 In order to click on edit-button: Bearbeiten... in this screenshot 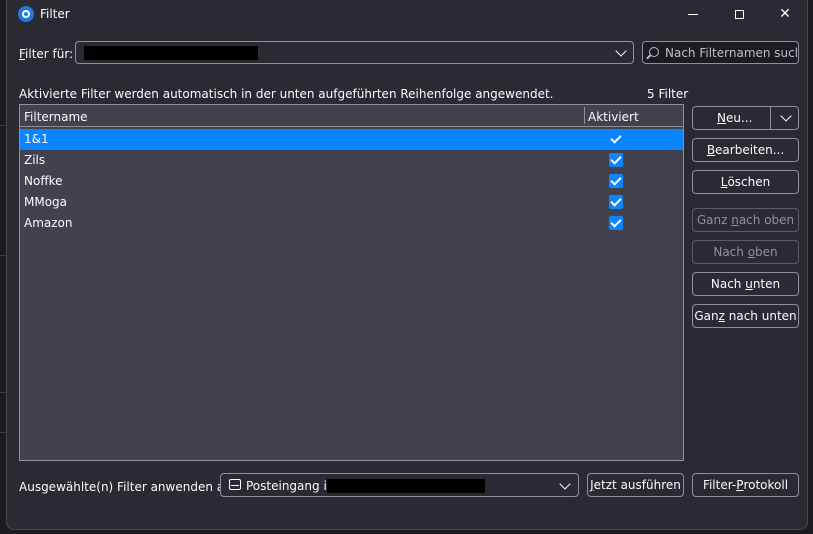, I will do `click(745, 150)`.